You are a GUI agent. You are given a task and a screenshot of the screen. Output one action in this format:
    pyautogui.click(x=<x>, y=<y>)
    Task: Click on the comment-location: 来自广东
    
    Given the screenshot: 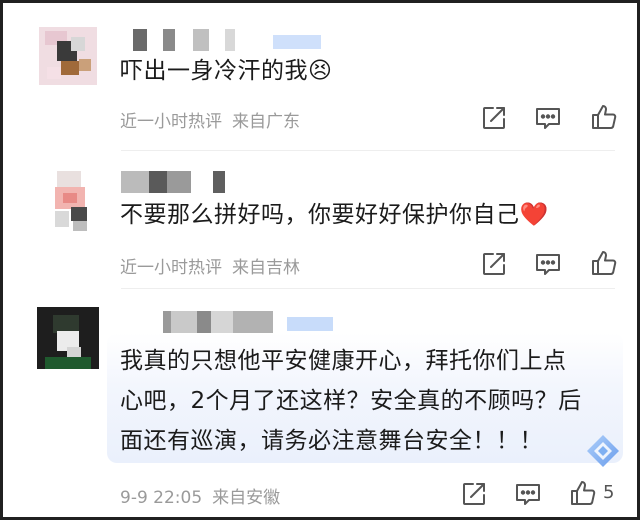 What is the action you would take?
    pyautogui.click(x=266, y=122)
    